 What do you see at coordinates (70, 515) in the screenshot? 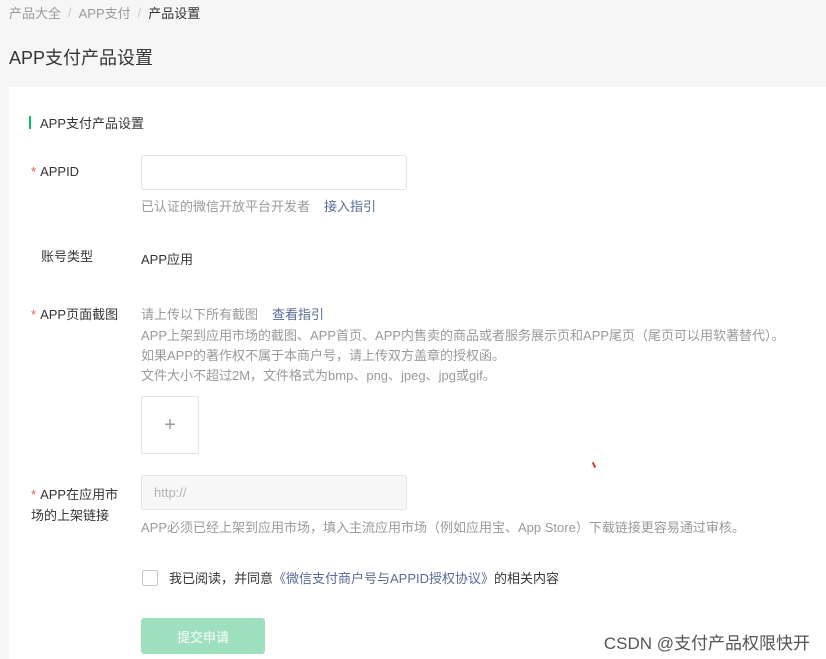
I see `market-link-label-line2: 场的上架链接` at bounding box center [70, 515].